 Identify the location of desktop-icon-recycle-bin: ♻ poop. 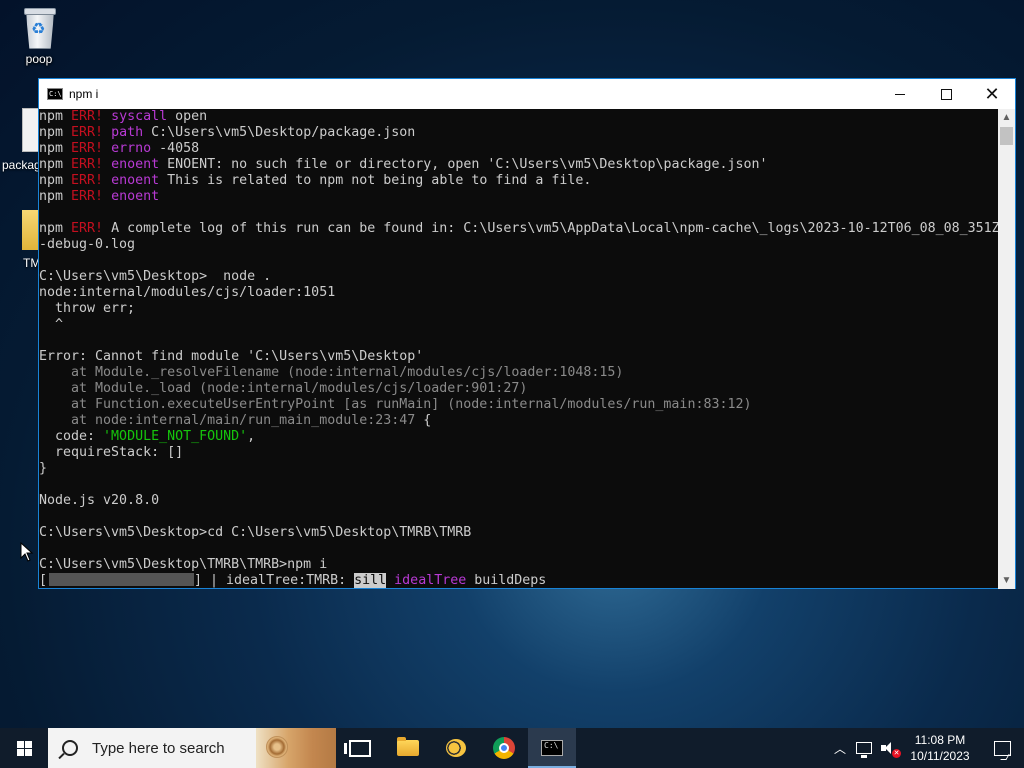
(39, 36).